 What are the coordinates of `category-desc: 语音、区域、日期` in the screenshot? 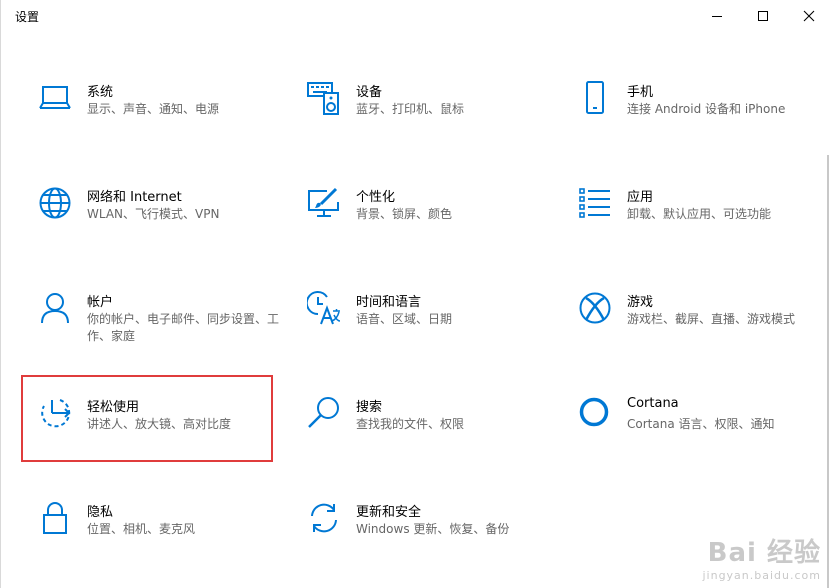 It's located at (404, 319).